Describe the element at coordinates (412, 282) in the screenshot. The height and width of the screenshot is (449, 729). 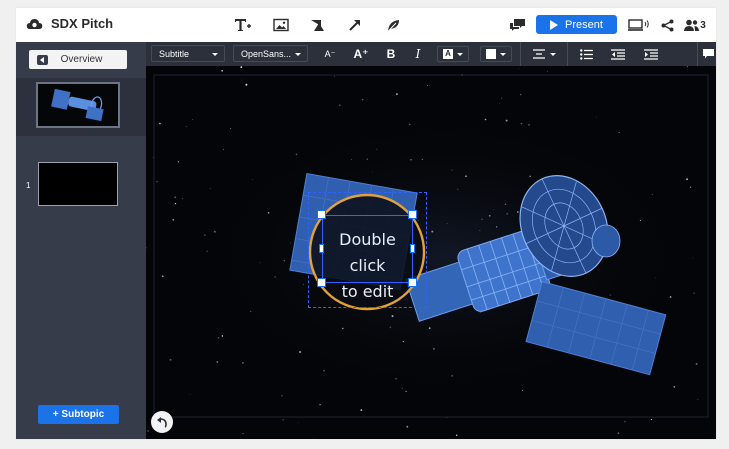
I see `resize-handle-bottom-right` at that location.